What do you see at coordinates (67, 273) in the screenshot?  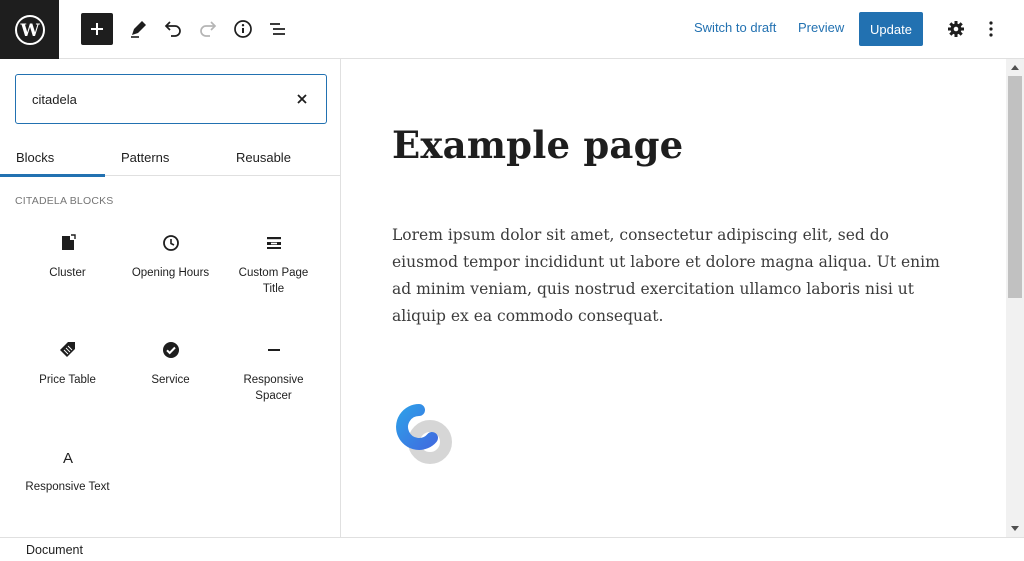 I see `block-label: Cluster` at bounding box center [67, 273].